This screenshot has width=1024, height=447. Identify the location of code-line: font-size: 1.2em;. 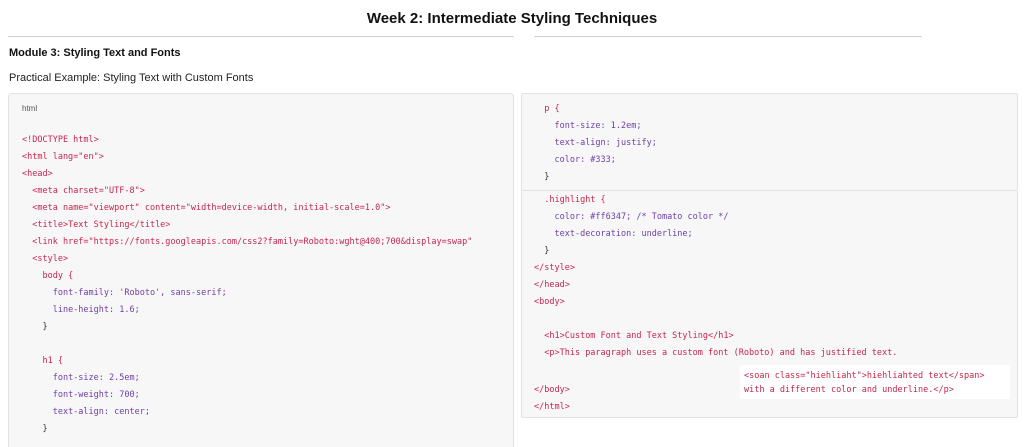
(595, 126).